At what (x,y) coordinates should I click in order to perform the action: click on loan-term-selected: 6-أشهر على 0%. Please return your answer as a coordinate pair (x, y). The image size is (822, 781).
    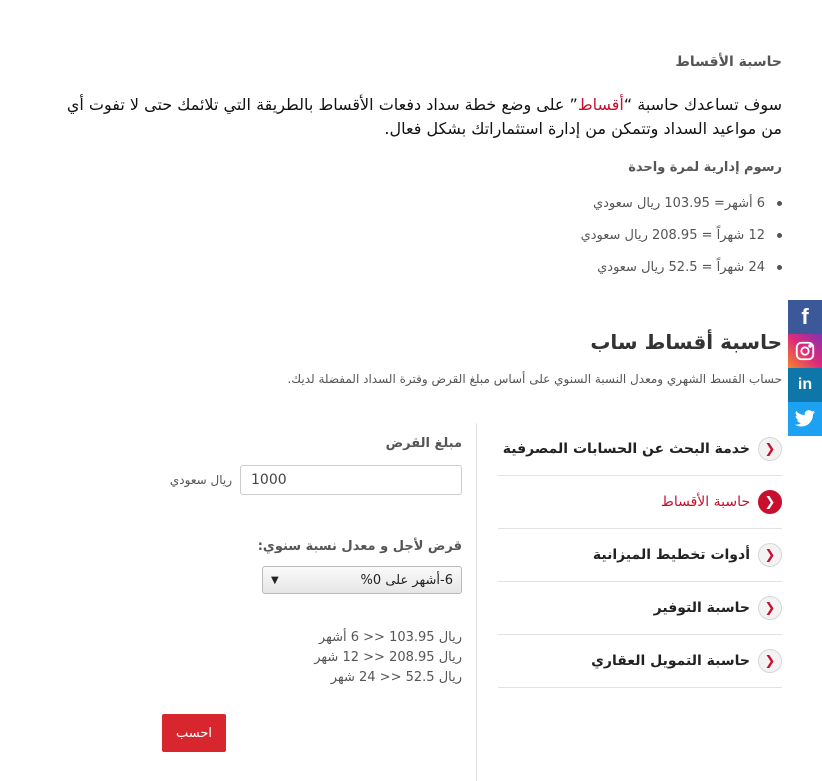
    Looking at the image, I should click on (406, 580).